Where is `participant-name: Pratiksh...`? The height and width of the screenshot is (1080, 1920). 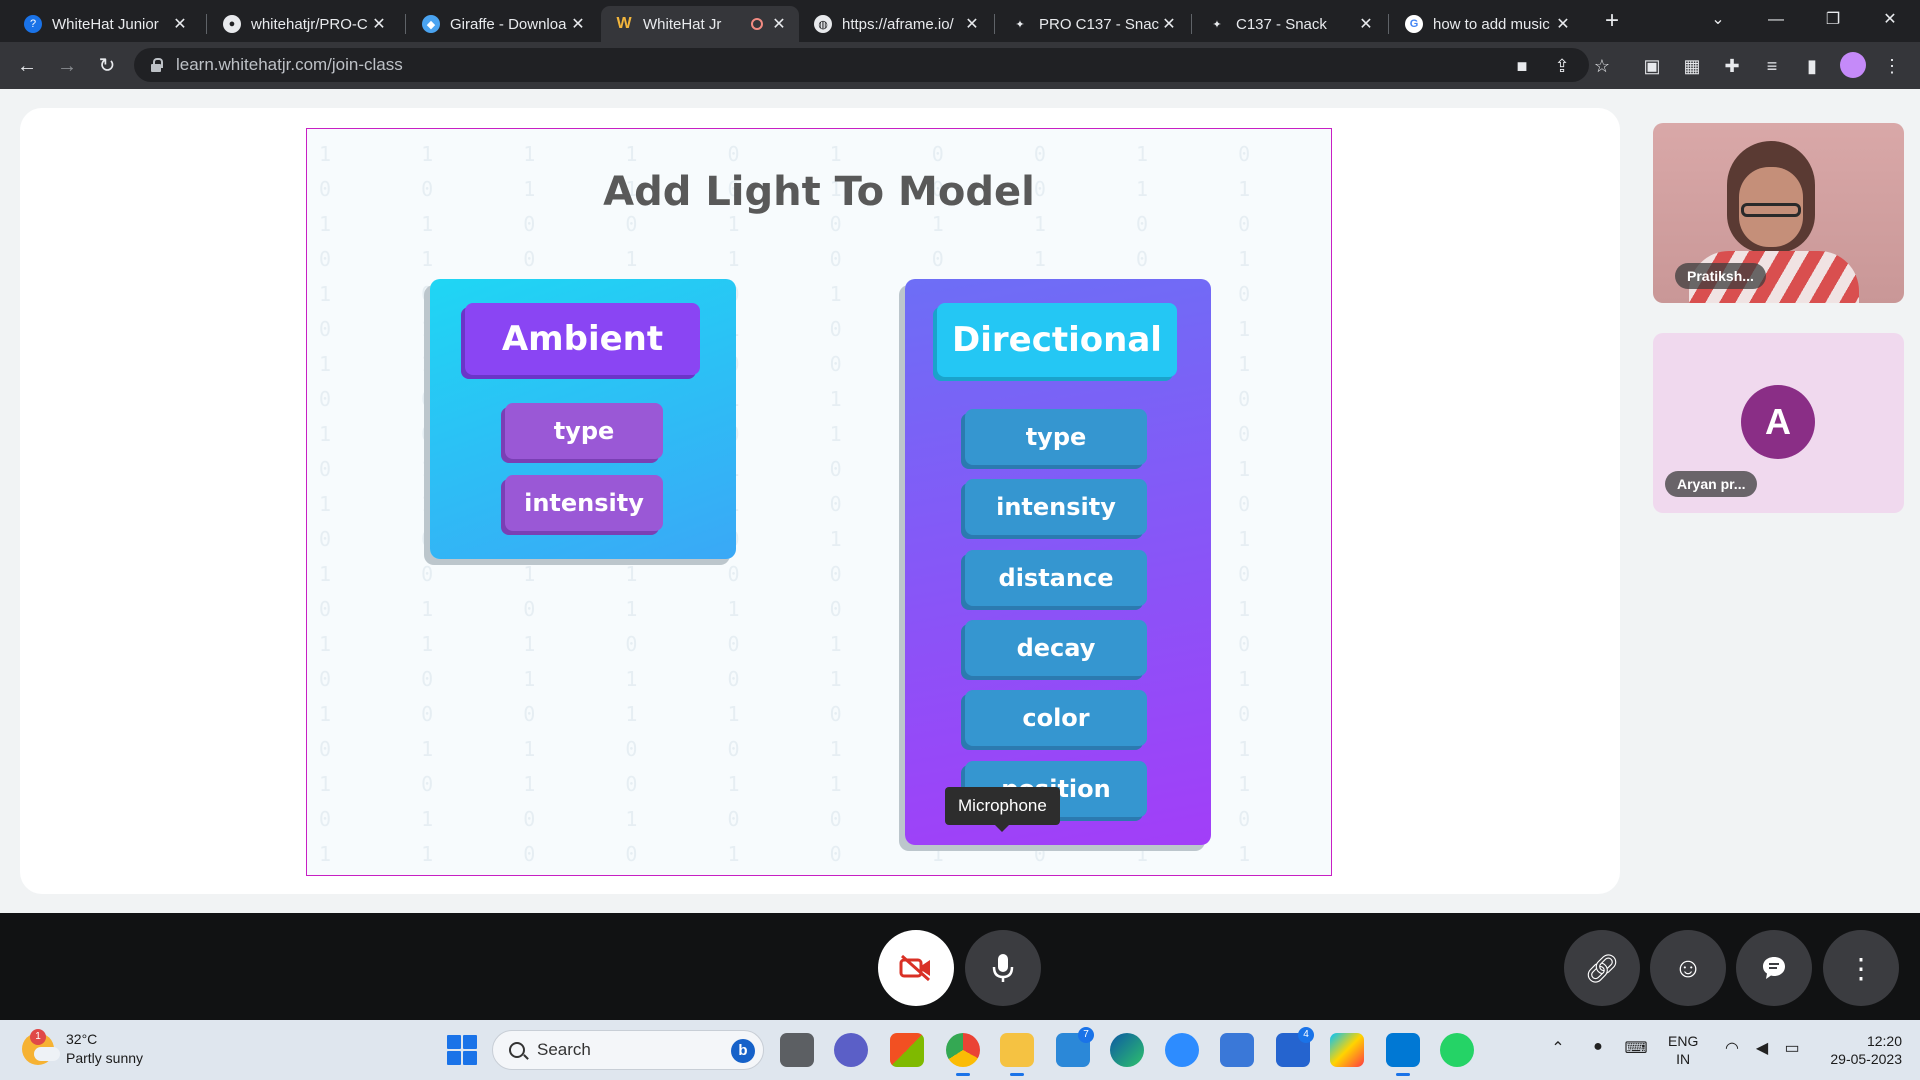
participant-name: Pratiksh... is located at coordinates (1720, 276).